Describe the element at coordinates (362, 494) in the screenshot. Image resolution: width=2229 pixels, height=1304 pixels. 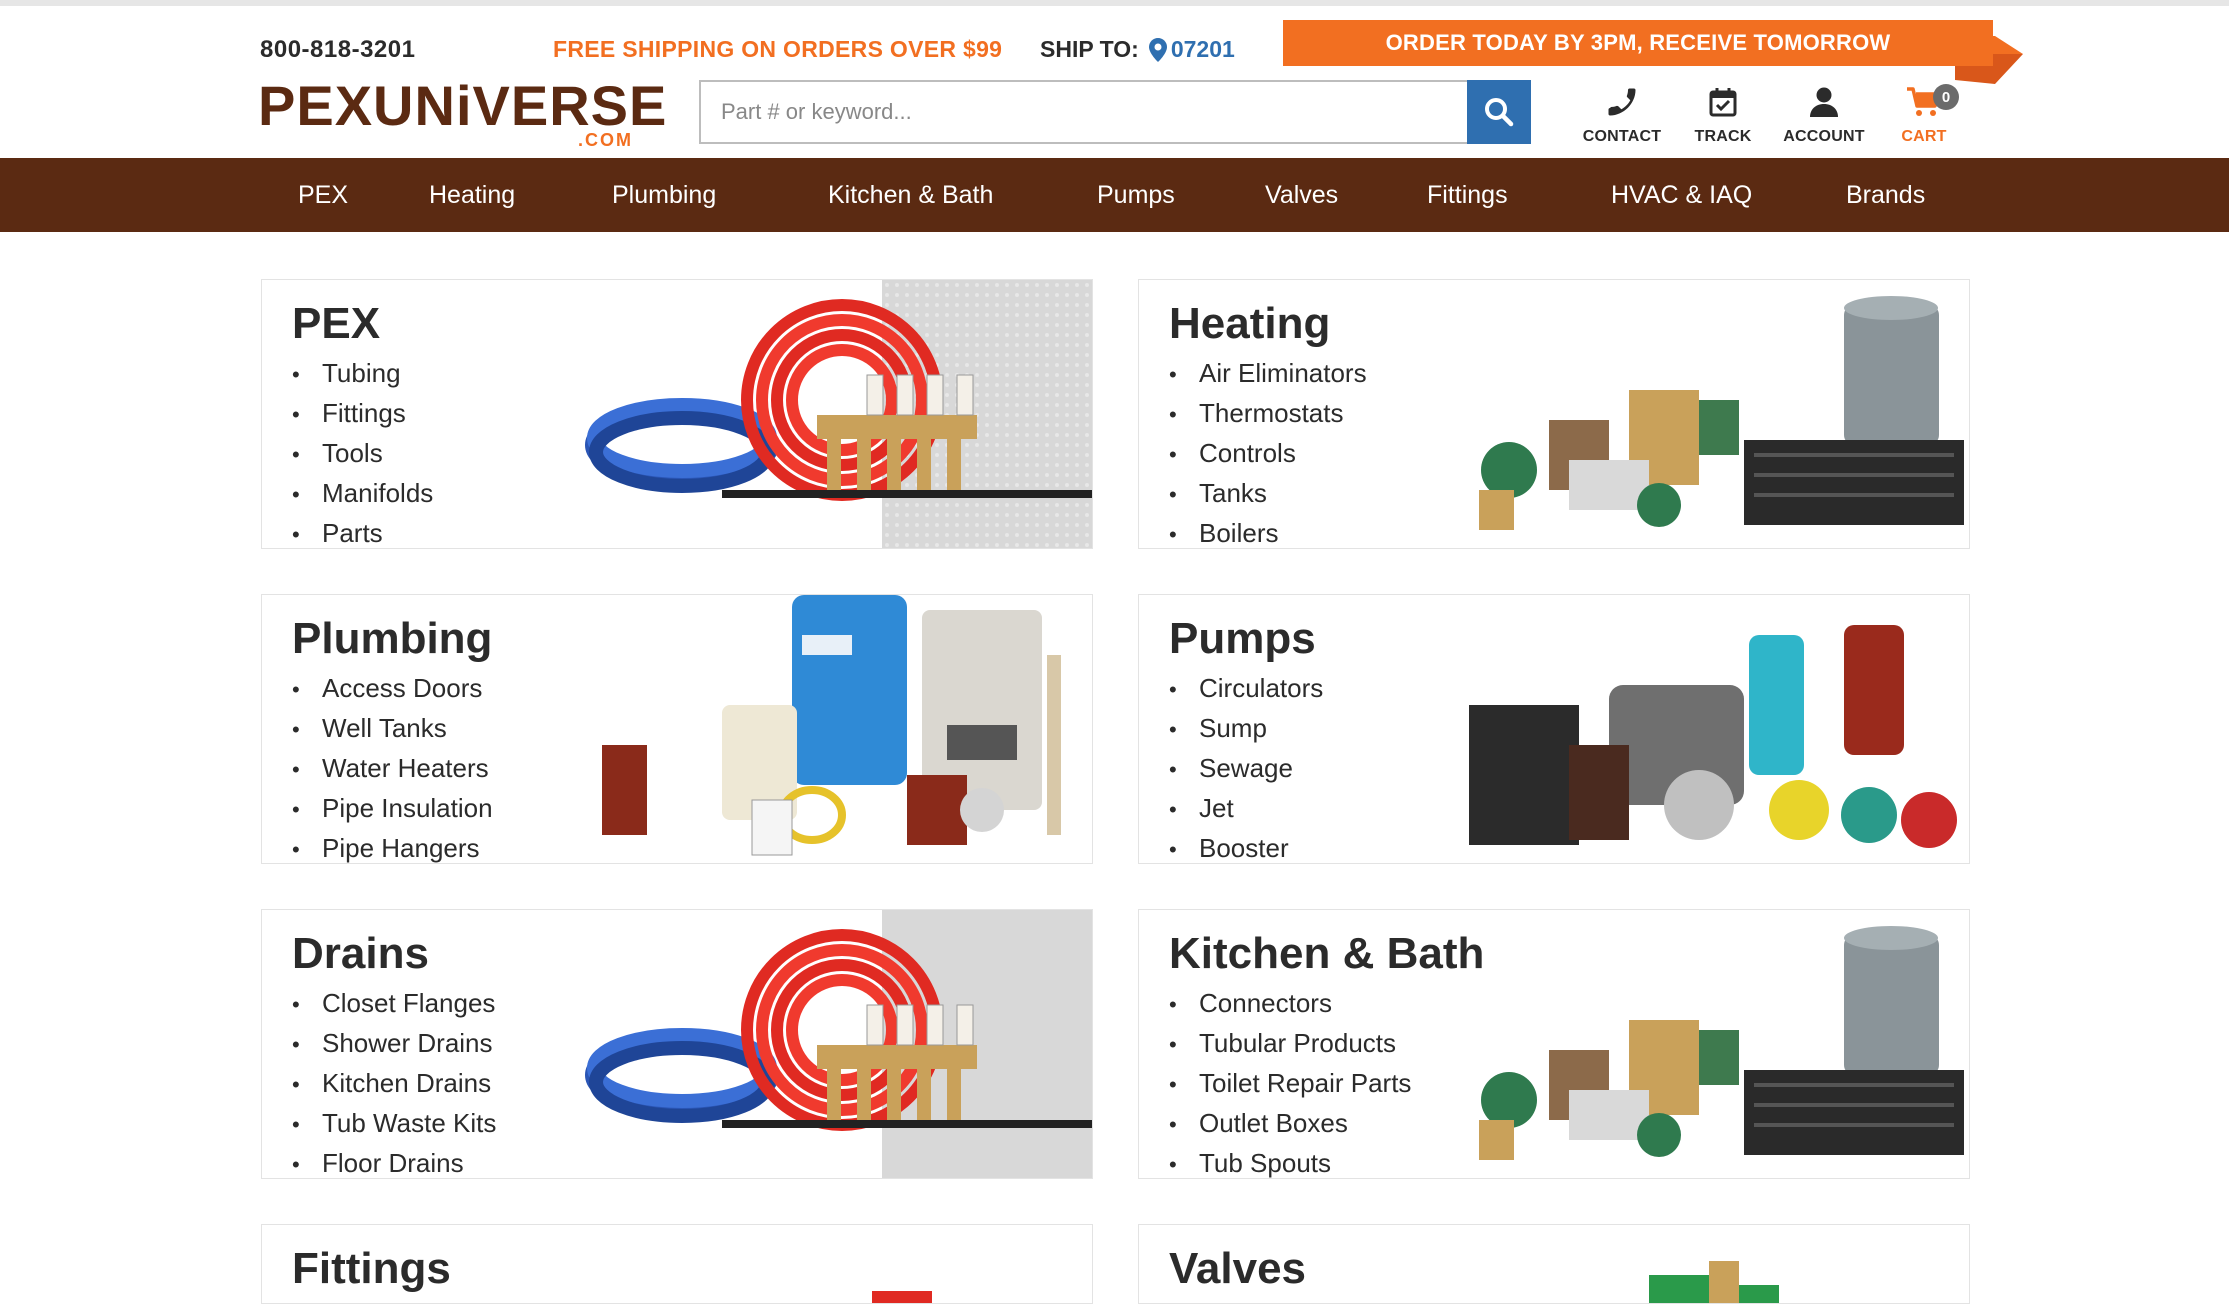
I see `category-link: Manifolds` at that location.